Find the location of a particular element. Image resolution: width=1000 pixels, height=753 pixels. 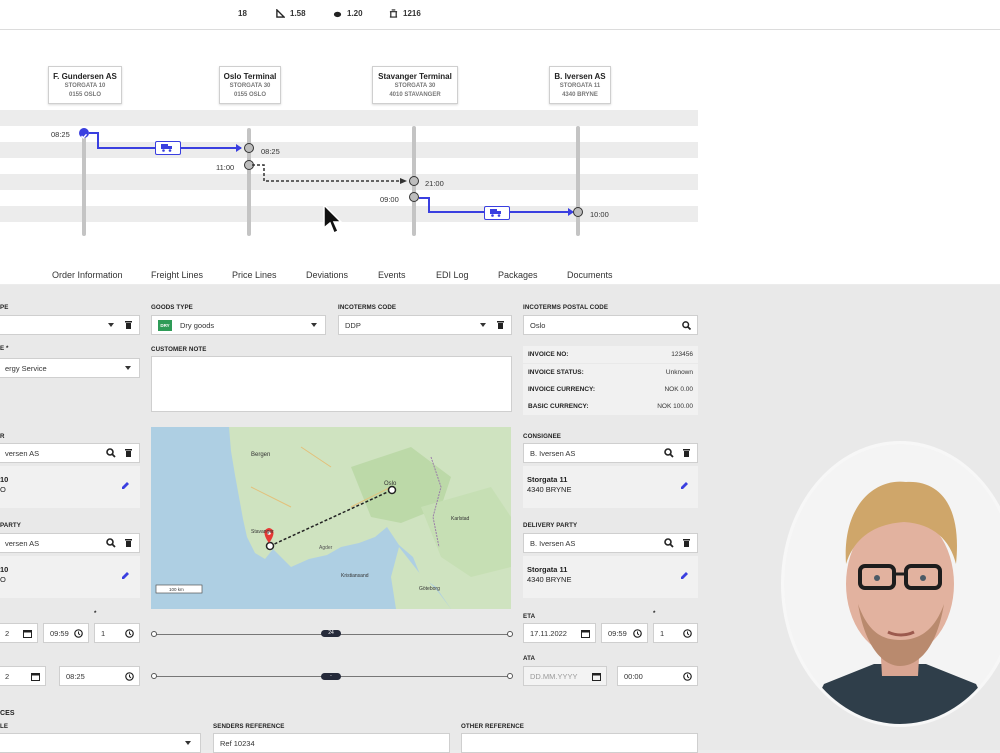

etd-qty-field: 1 is located at coordinates (117, 633).